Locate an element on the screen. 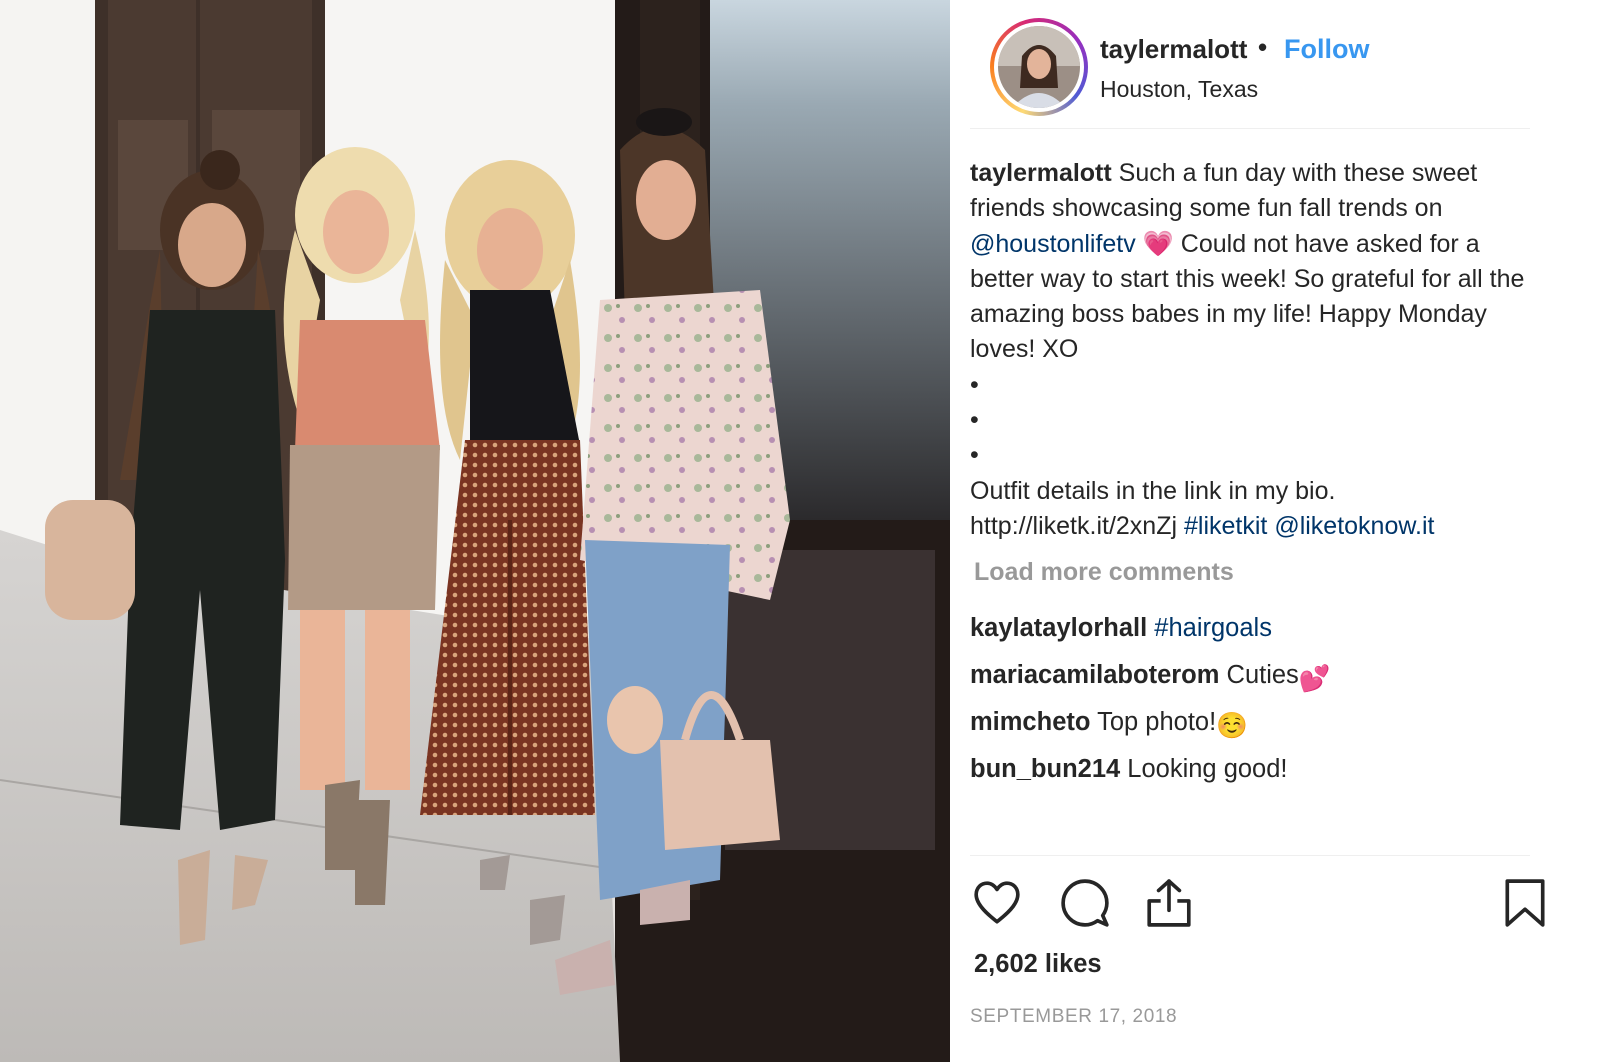  follow-button: Follow is located at coordinates (1326, 49).